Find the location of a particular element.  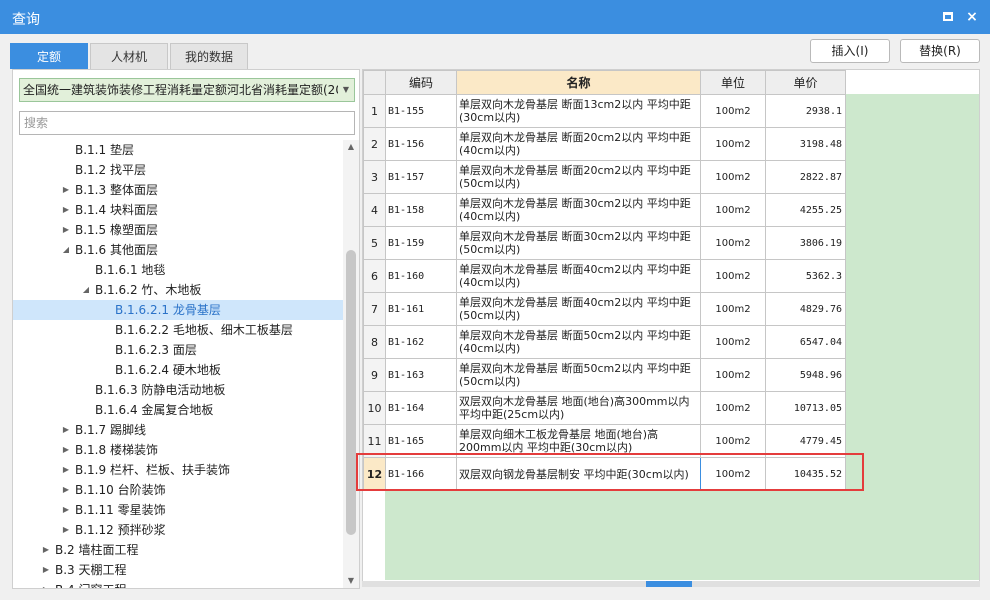

row-price: 5362.3 is located at coordinates (805, 276).